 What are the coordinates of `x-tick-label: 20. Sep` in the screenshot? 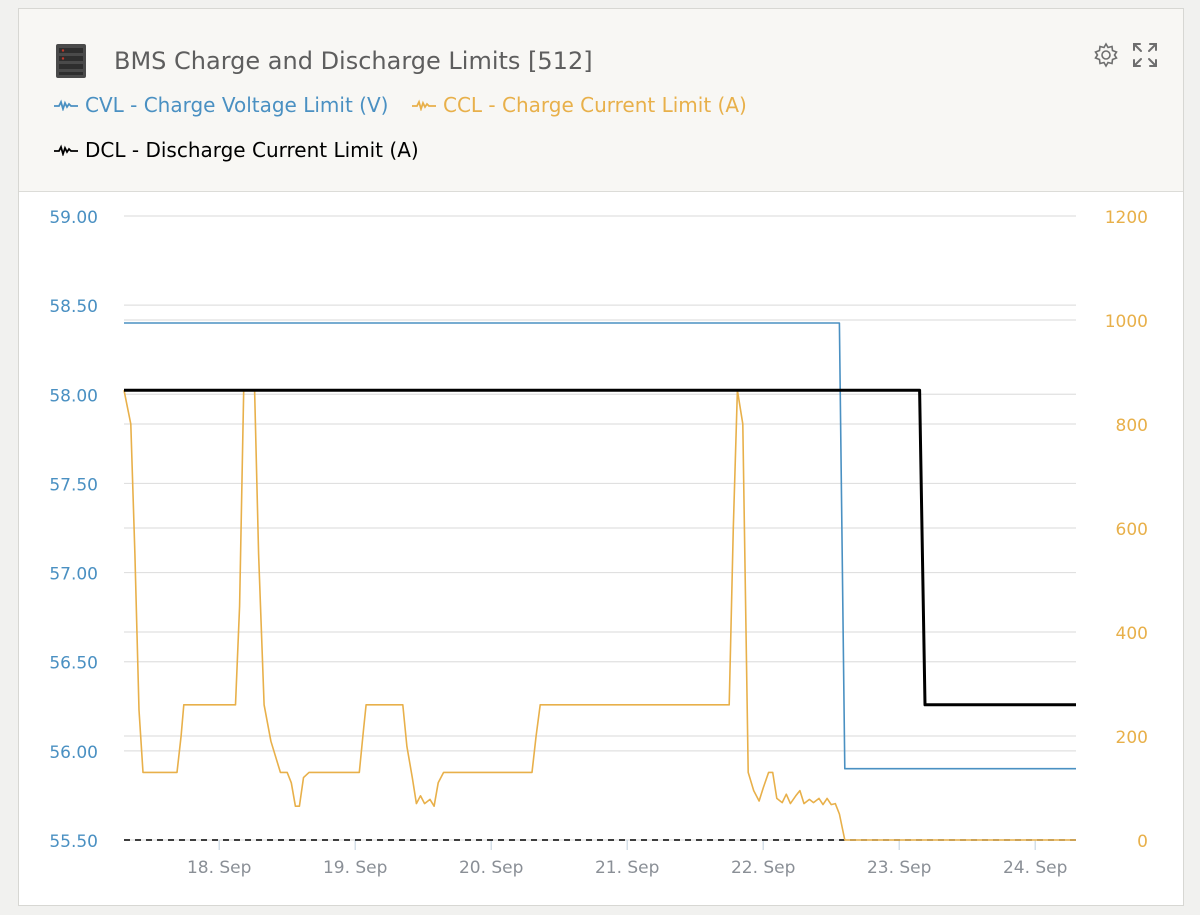 It's located at (491, 868).